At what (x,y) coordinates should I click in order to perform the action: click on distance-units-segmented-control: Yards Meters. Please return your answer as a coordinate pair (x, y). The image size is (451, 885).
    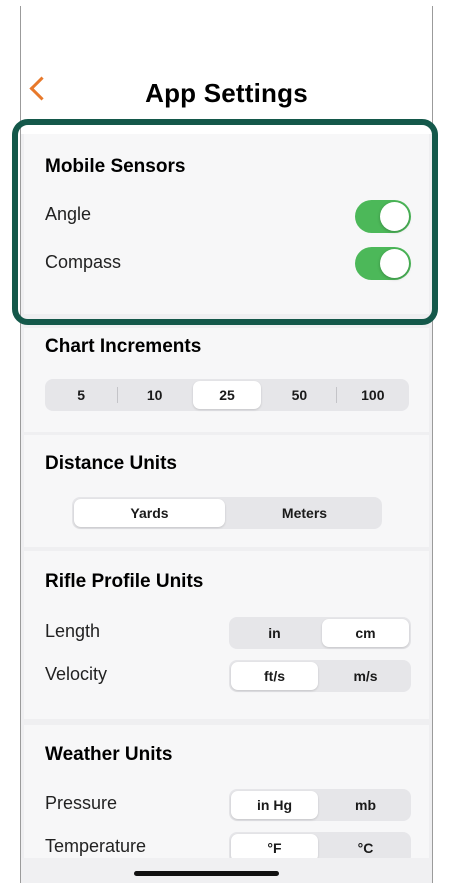
    Looking at the image, I should click on (227, 513).